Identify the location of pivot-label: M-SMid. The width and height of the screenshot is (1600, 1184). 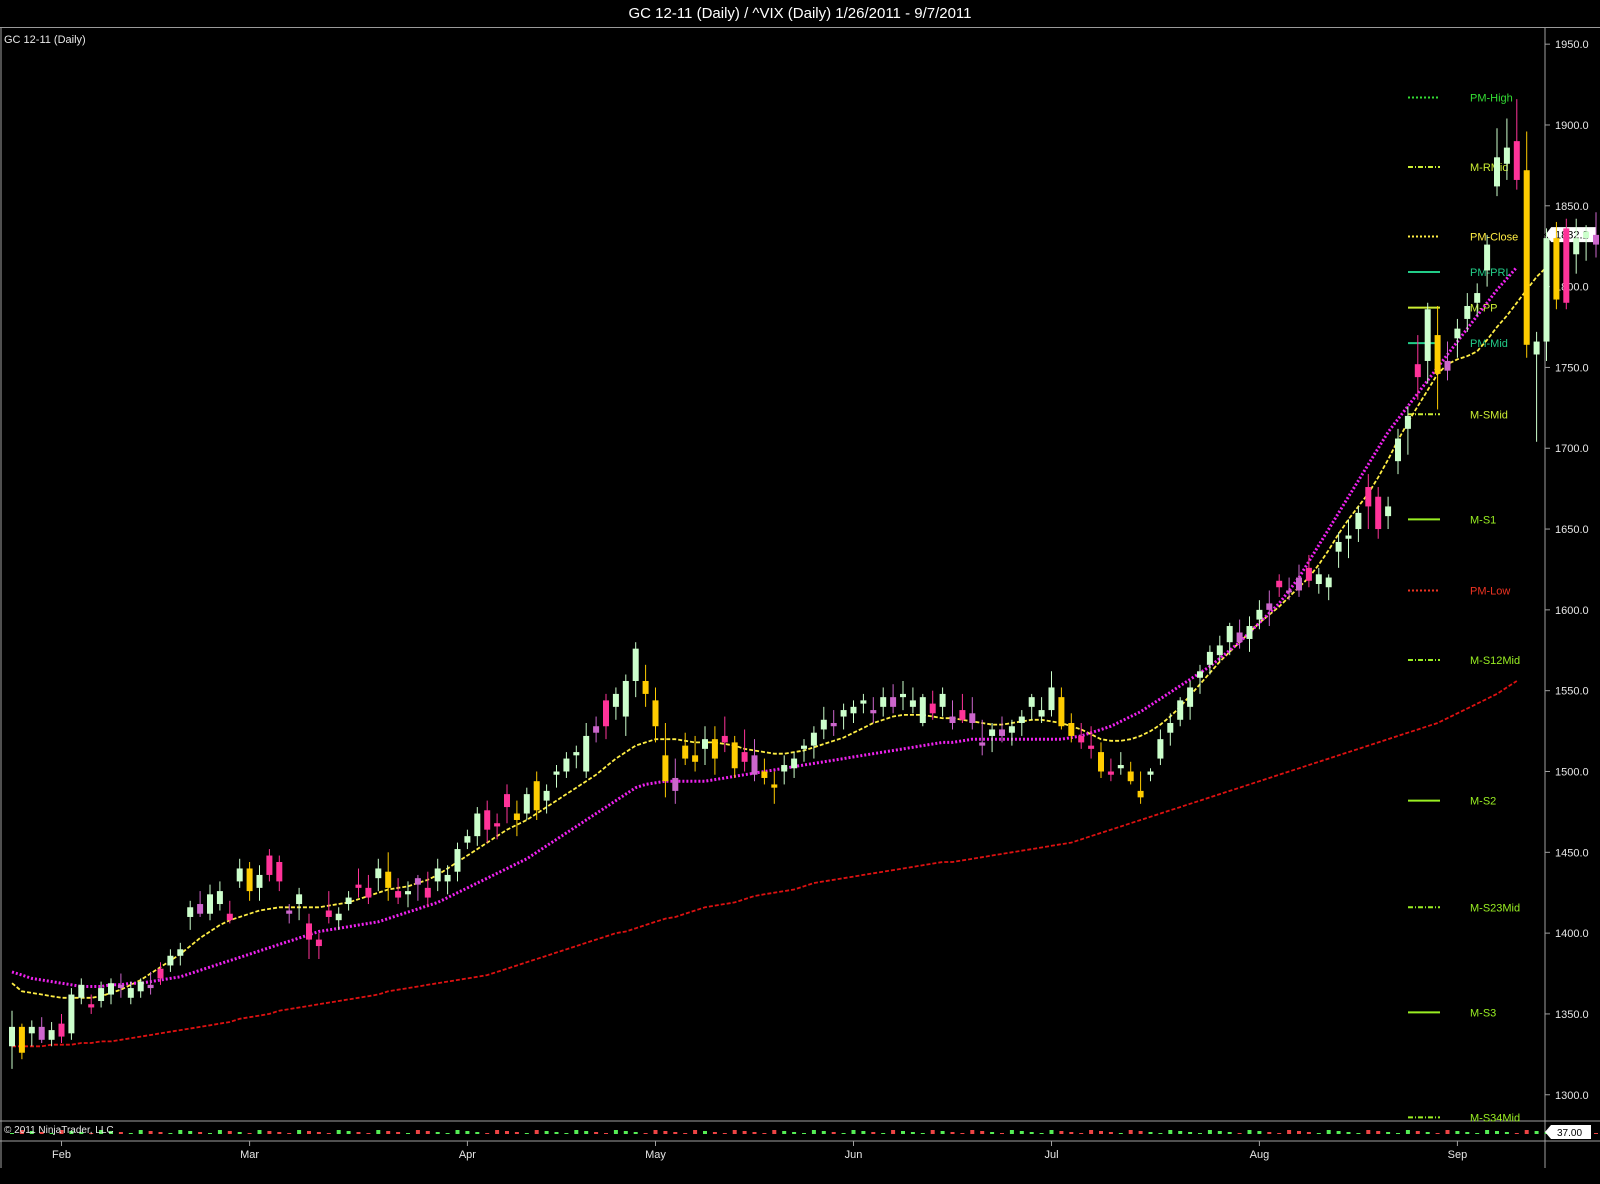
(1489, 415).